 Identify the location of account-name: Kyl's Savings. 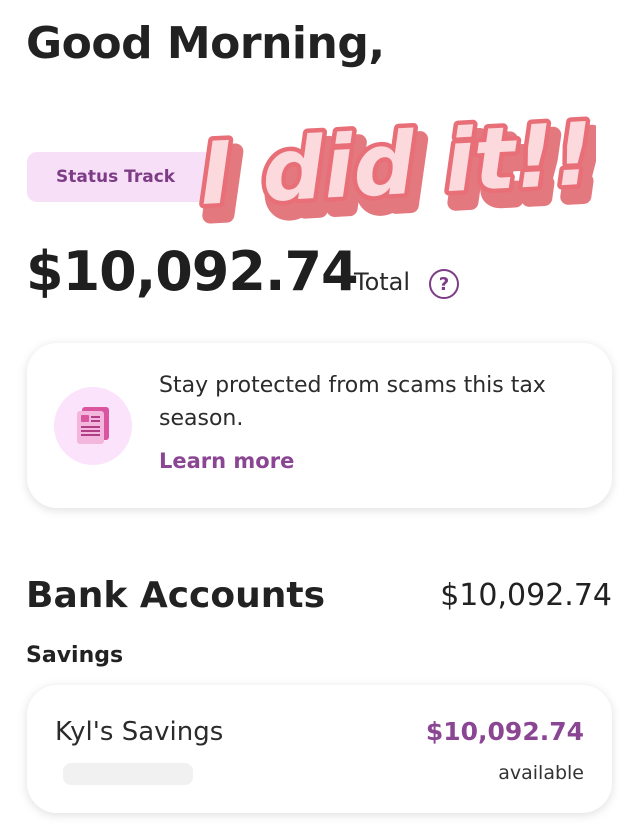
(139, 732).